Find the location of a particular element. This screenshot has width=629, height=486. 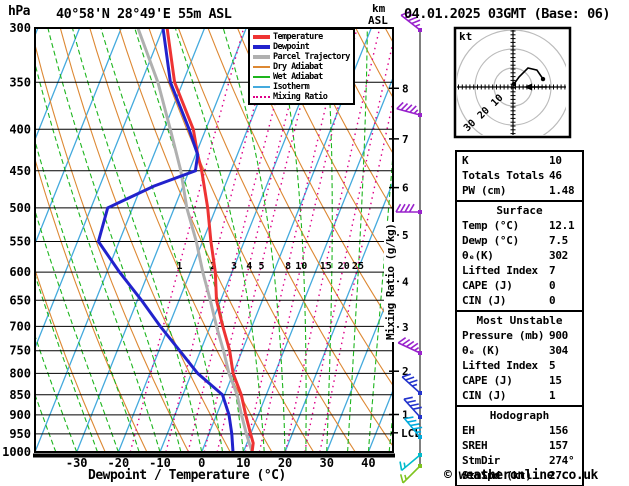

row-label: θₑ(K) is located at coordinates (478, 255).